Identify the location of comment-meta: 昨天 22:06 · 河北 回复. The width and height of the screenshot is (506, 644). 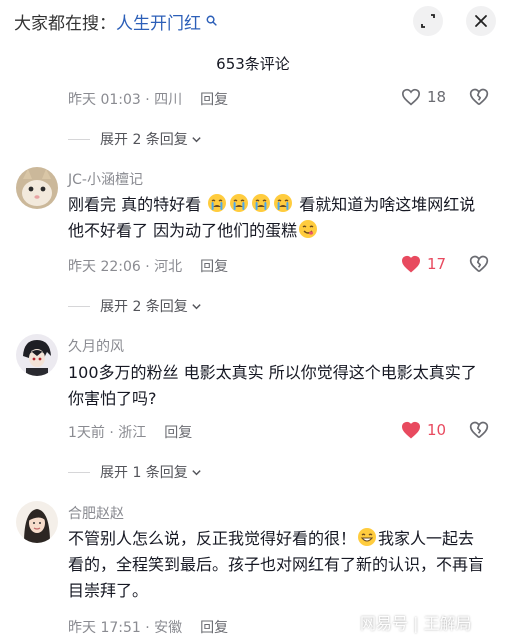
(148, 266).